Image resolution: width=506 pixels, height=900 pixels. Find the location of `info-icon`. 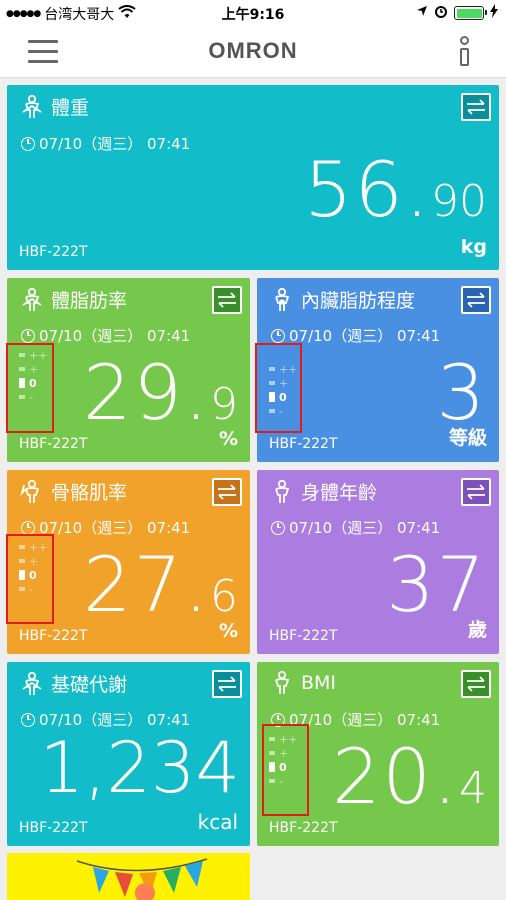

info-icon is located at coordinates (464, 52).